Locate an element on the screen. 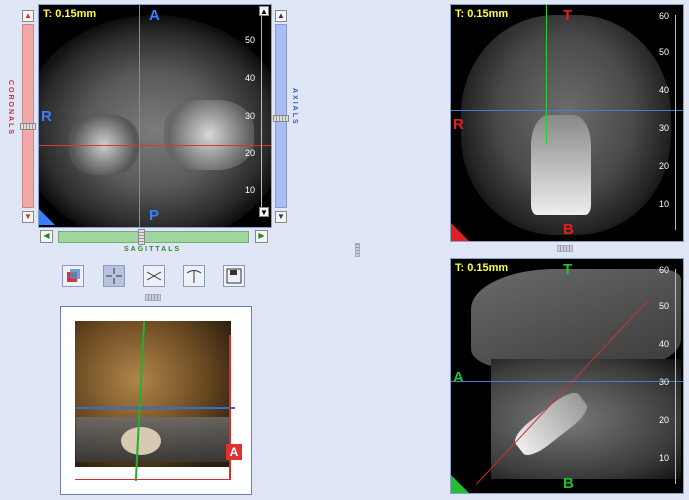 This screenshot has width=689, height=500. orient-posterior: P is located at coordinates (154, 215).